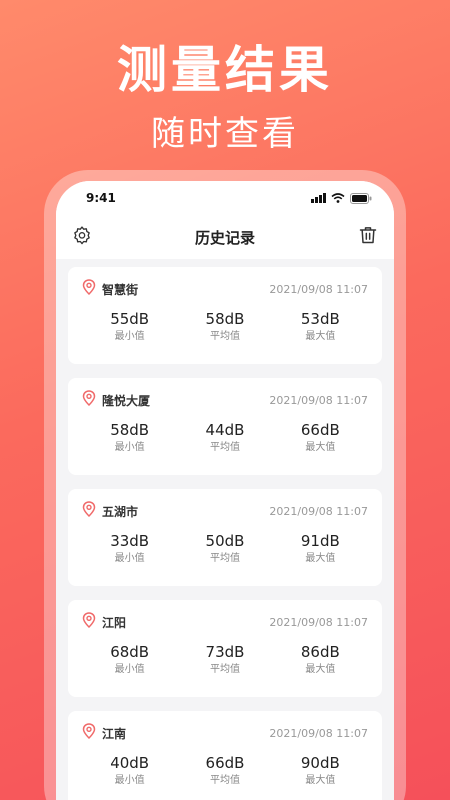  I want to click on location: 江南, so click(104, 733).